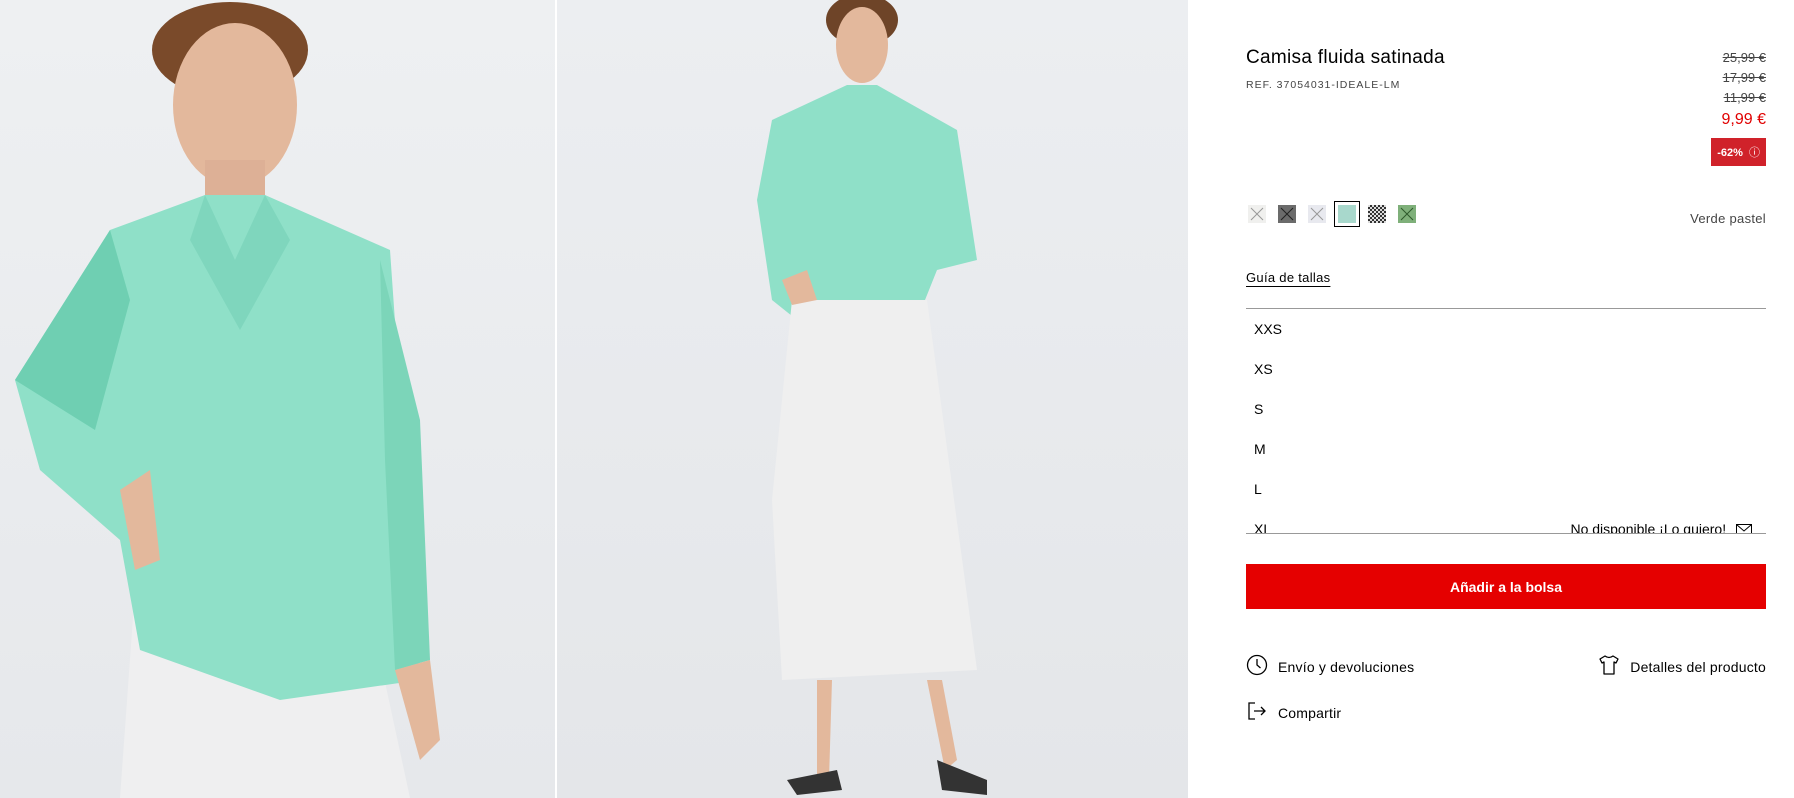 The height and width of the screenshot is (798, 1794). Describe the element at coordinates (1609, 666) in the screenshot. I see `tshirt-icon` at that location.